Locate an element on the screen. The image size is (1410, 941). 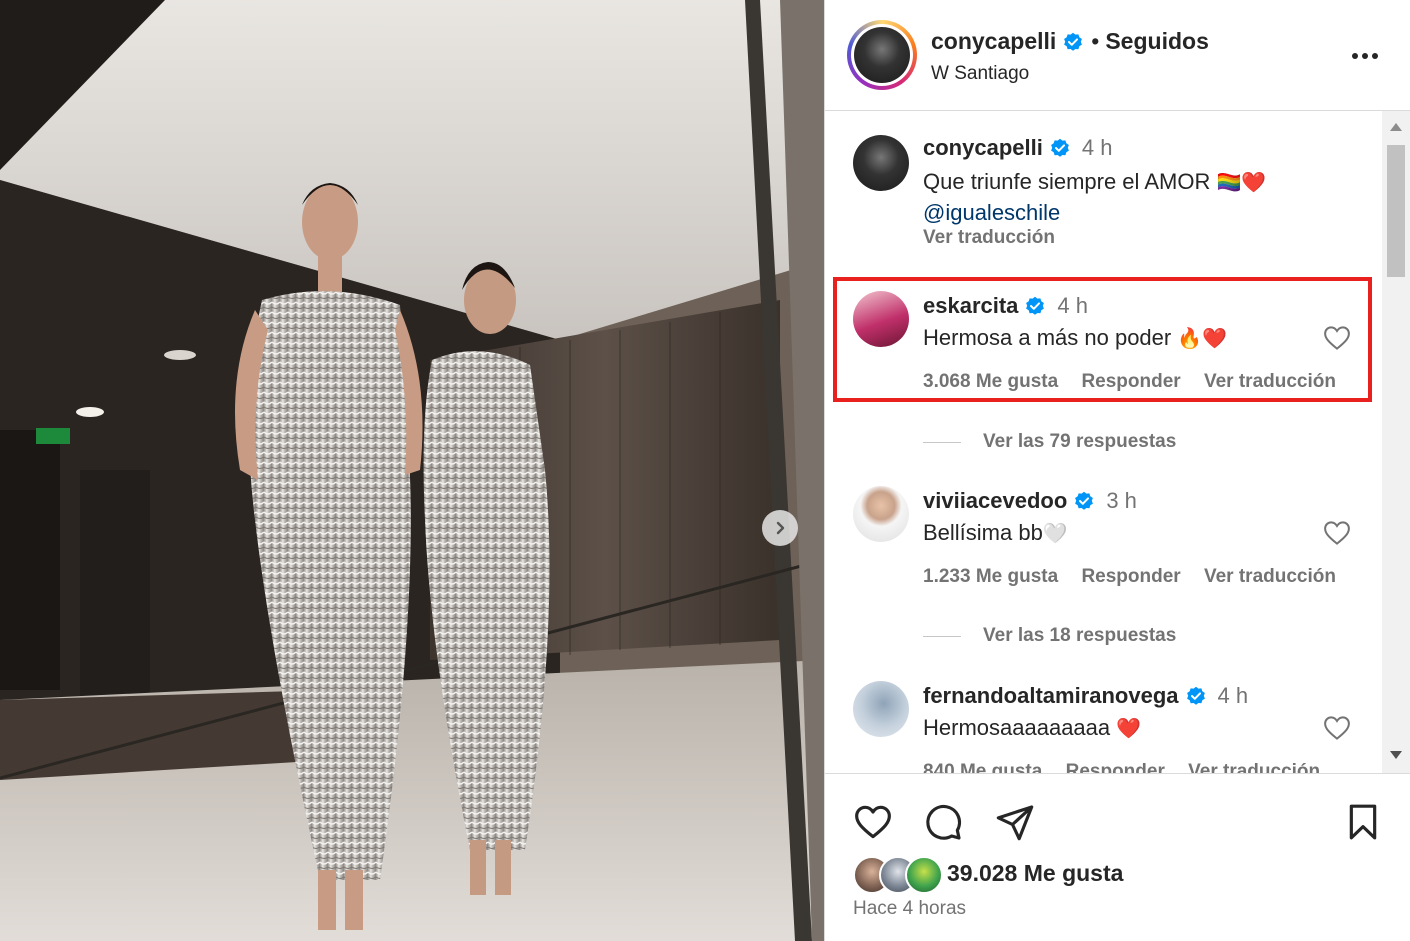
post-actions: 39.028 Me gusta Hace 4 horas is located at coordinates (1117, 857).